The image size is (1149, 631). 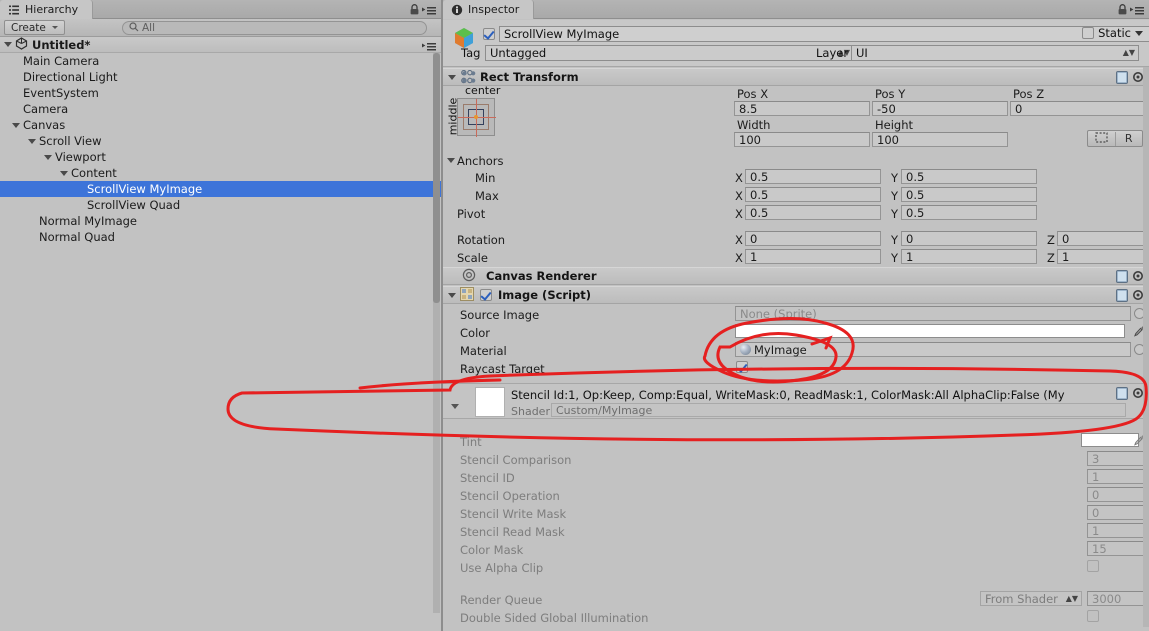 I want to click on hierarchy-item-viewport: Viewport, so click(x=216, y=157).